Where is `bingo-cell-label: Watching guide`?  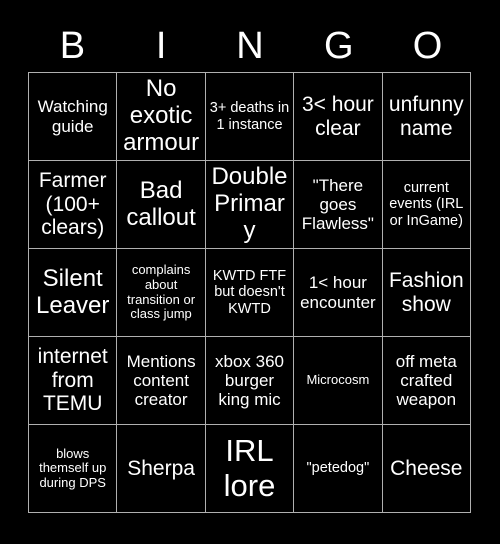
bingo-cell-label: Watching guide is located at coordinates (72, 116).